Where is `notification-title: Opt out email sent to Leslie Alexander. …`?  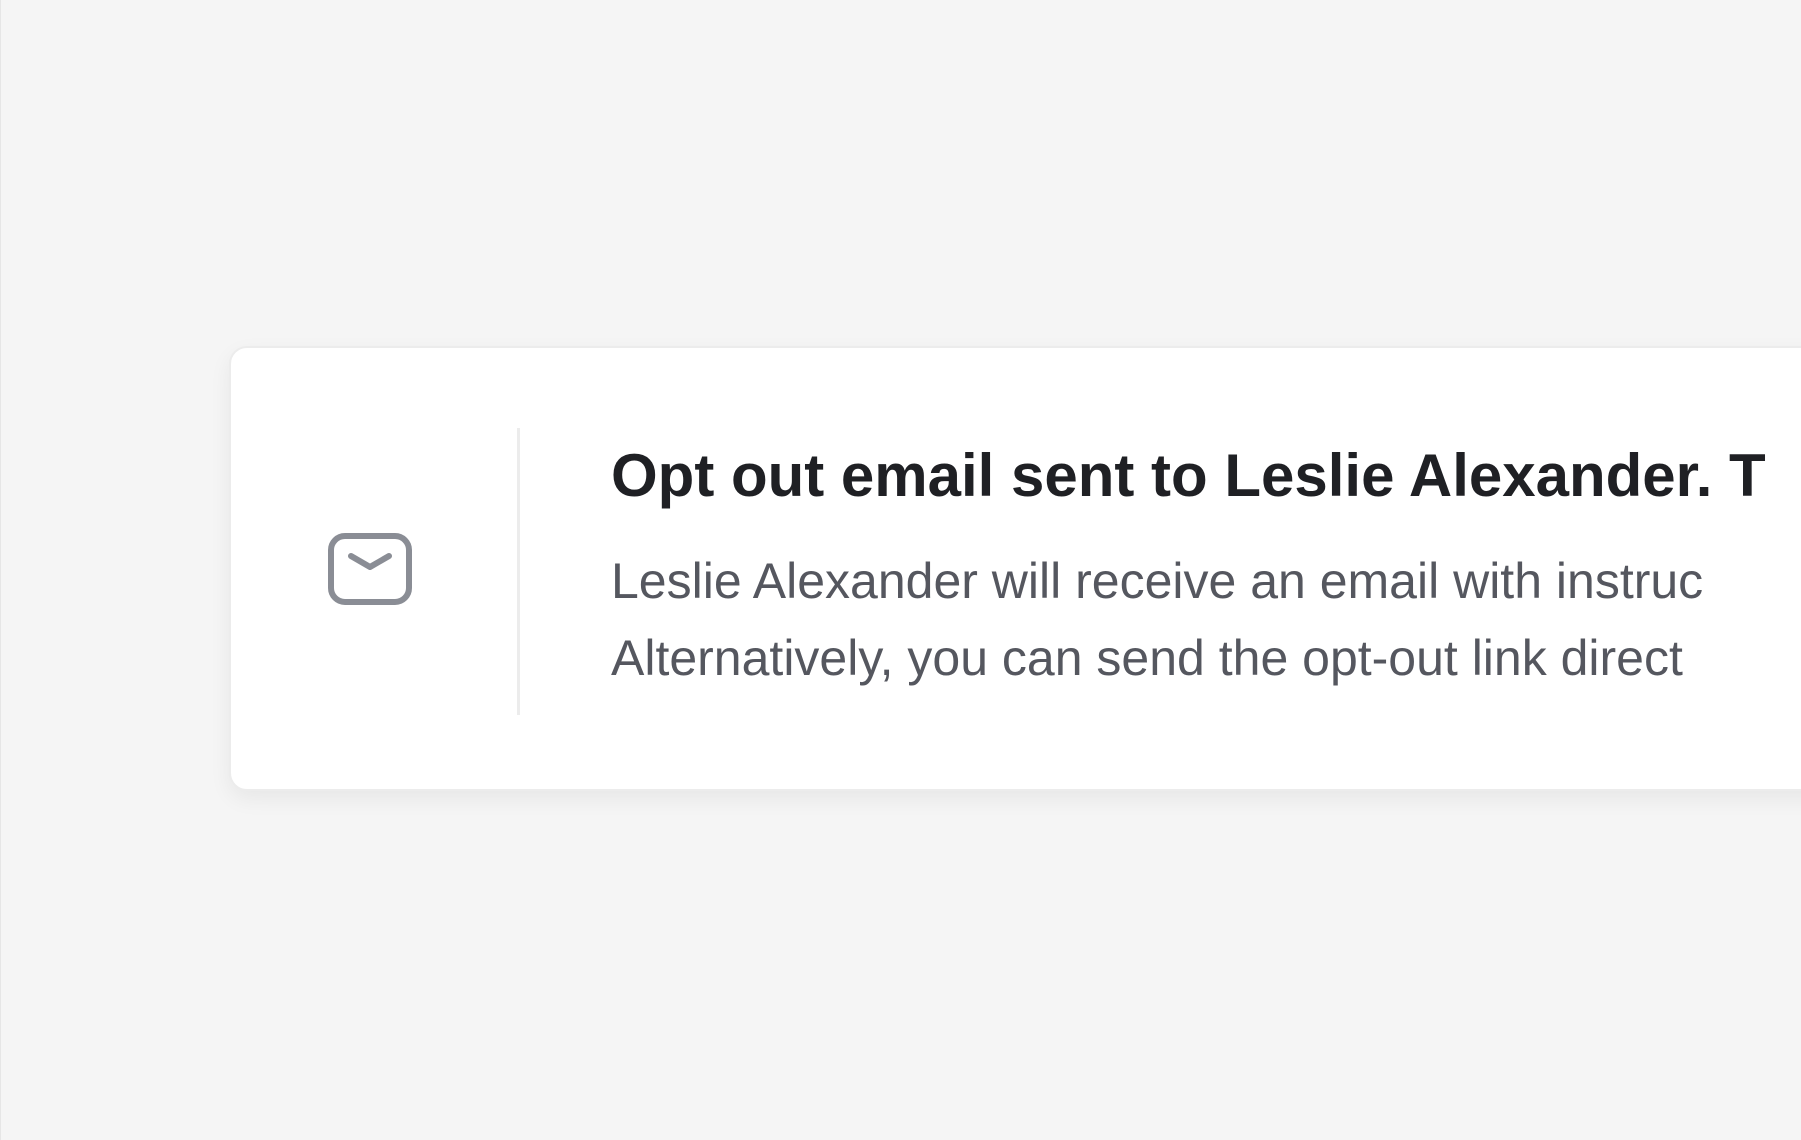 notification-title: Opt out email sent to Leslie Alexander. … is located at coordinates (1188, 475).